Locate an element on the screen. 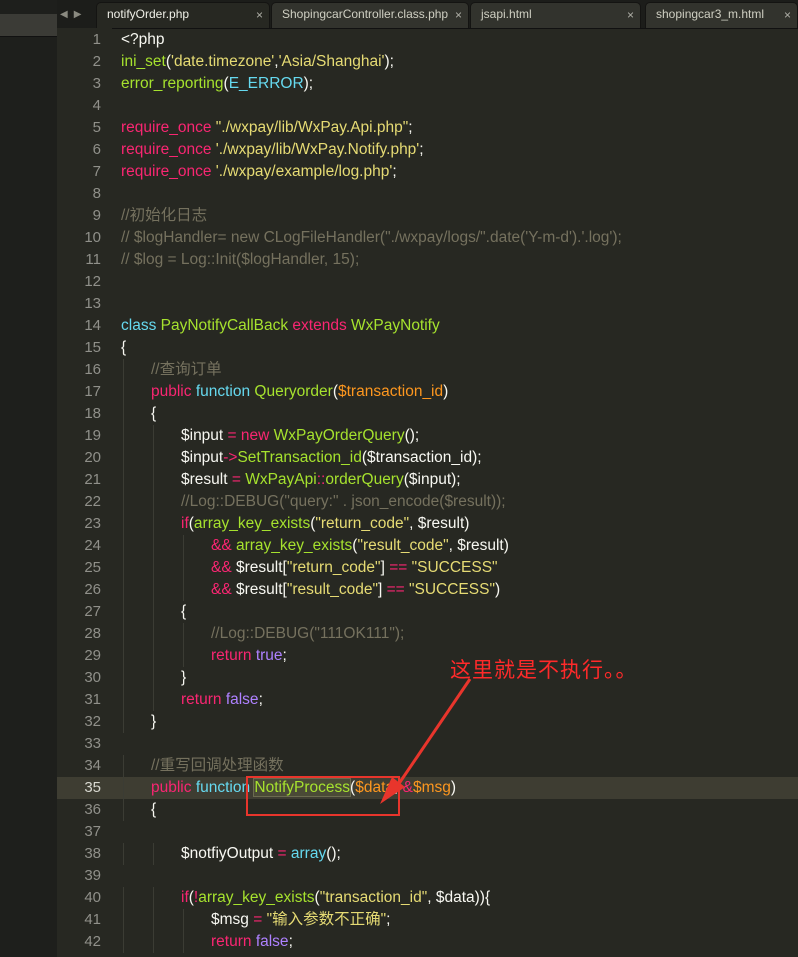  code-token: true is located at coordinates (269, 655).